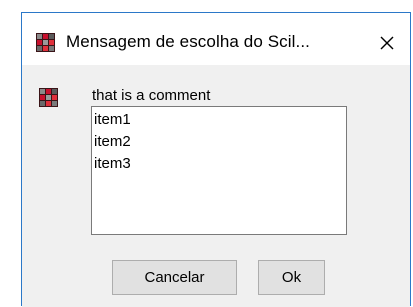 This screenshot has height=307, width=413. I want to click on close-button, so click(387, 43).